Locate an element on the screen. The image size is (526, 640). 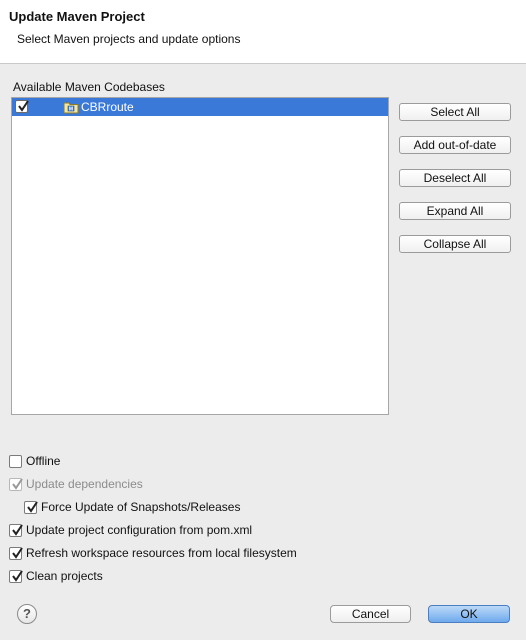
help-icon: ? is located at coordinates (27, 614).